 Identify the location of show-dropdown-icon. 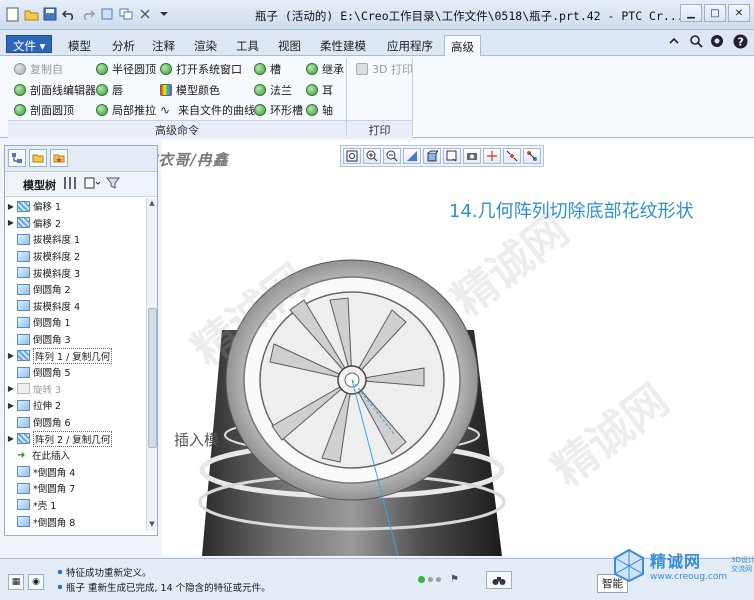
(92, 184).